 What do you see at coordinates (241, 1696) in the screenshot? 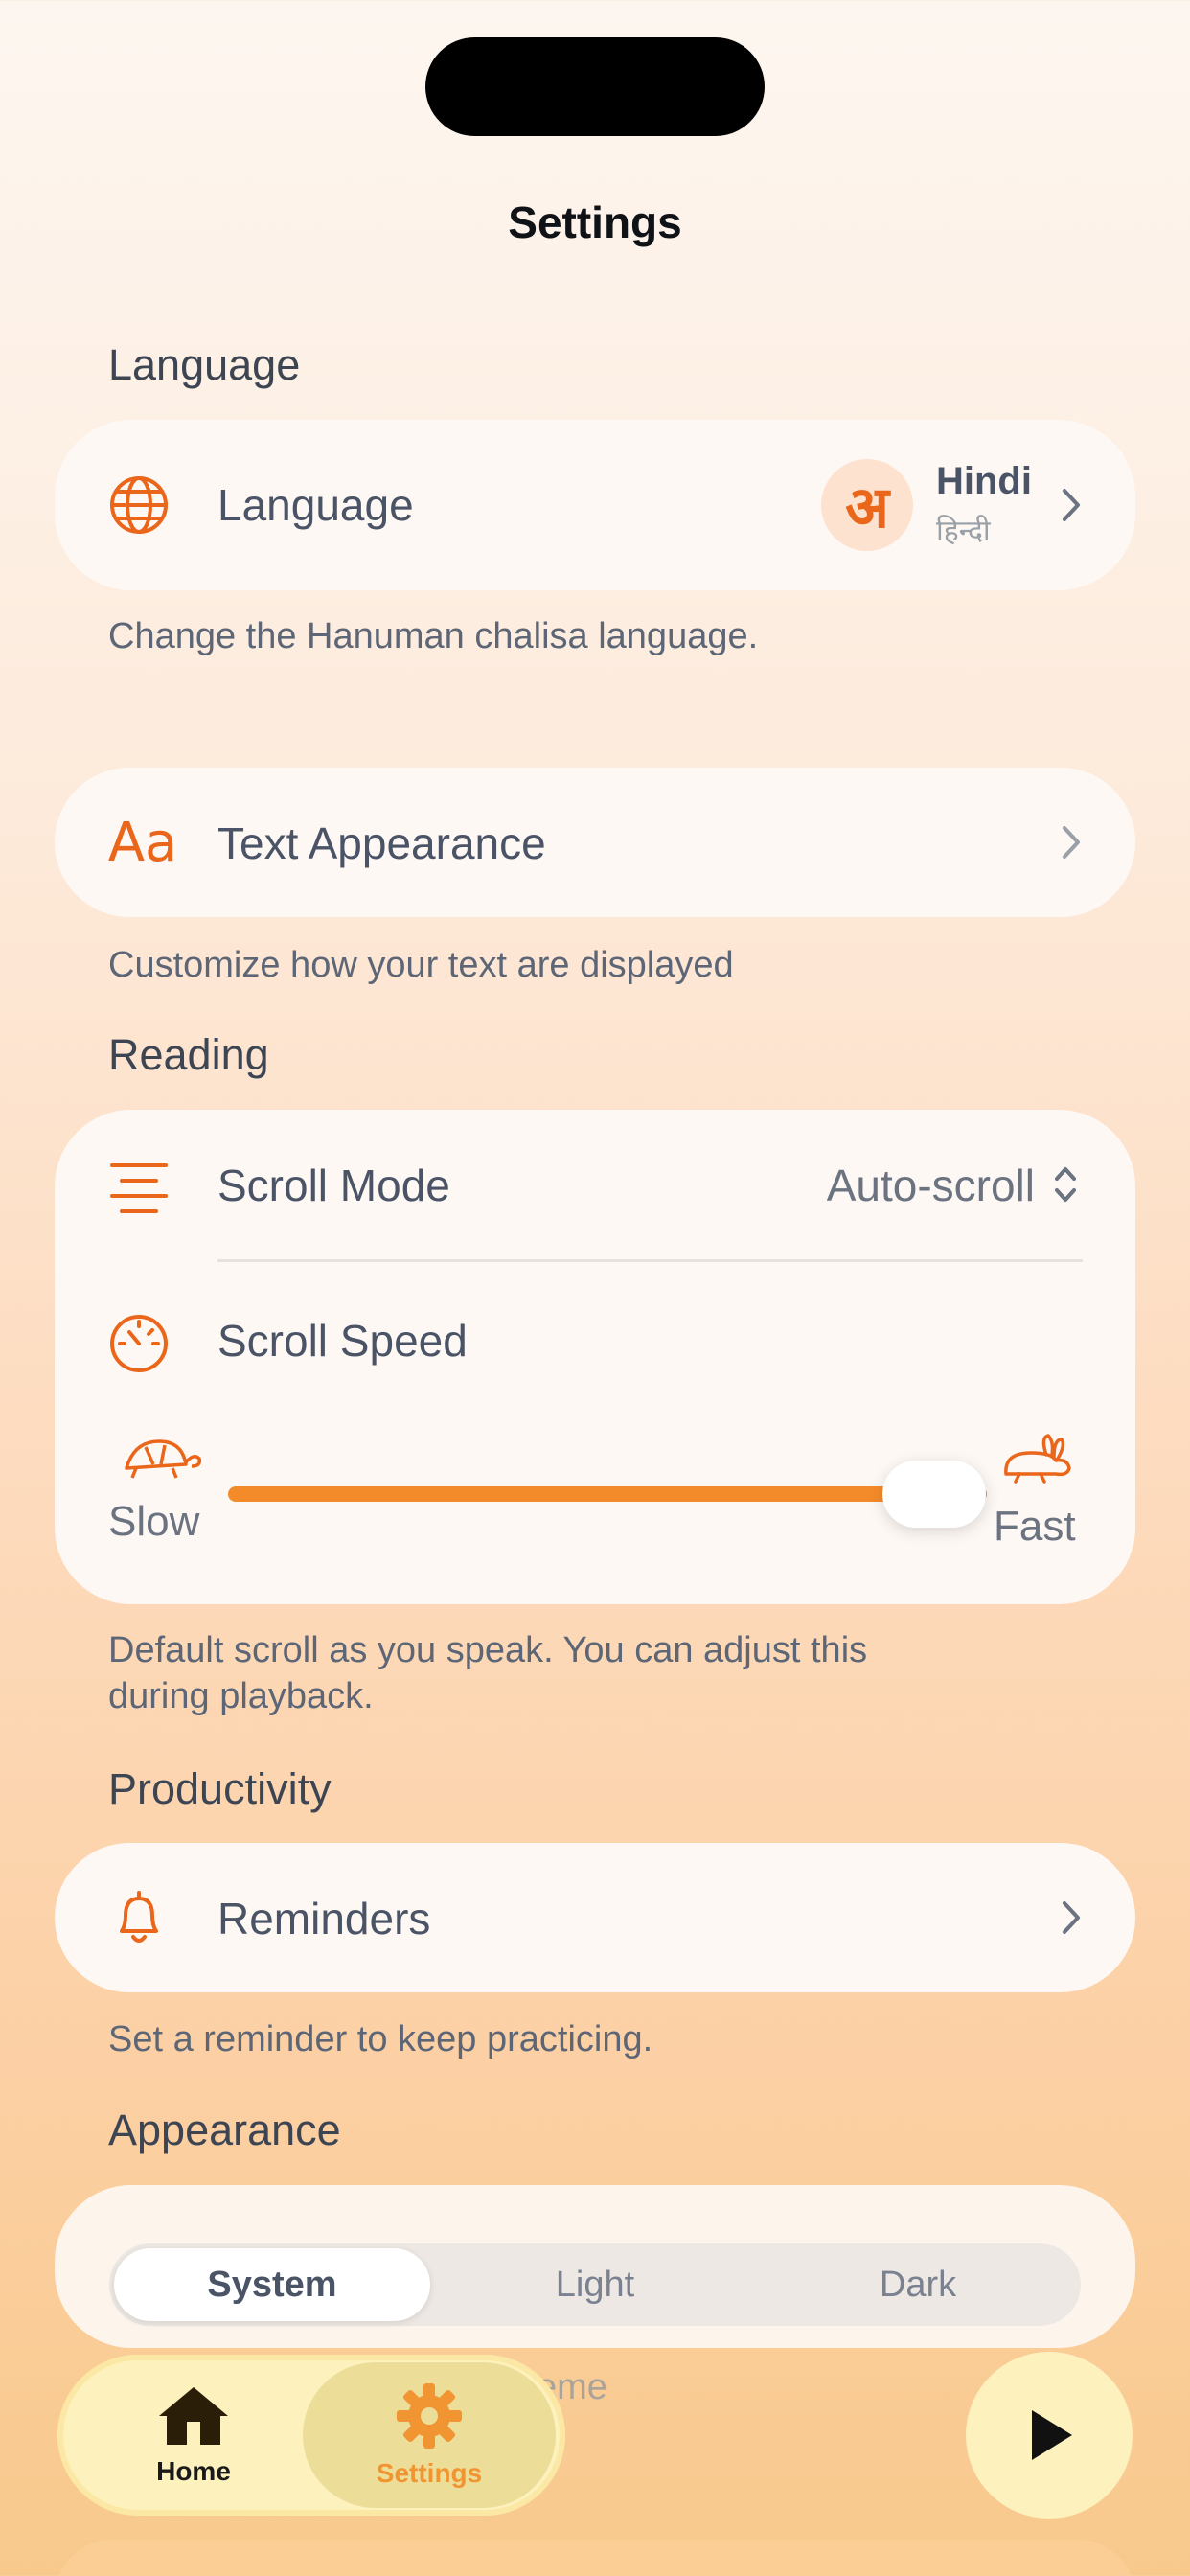
I see `reading-hint-line-2: during playback.` at bounding box center [241, 1696].